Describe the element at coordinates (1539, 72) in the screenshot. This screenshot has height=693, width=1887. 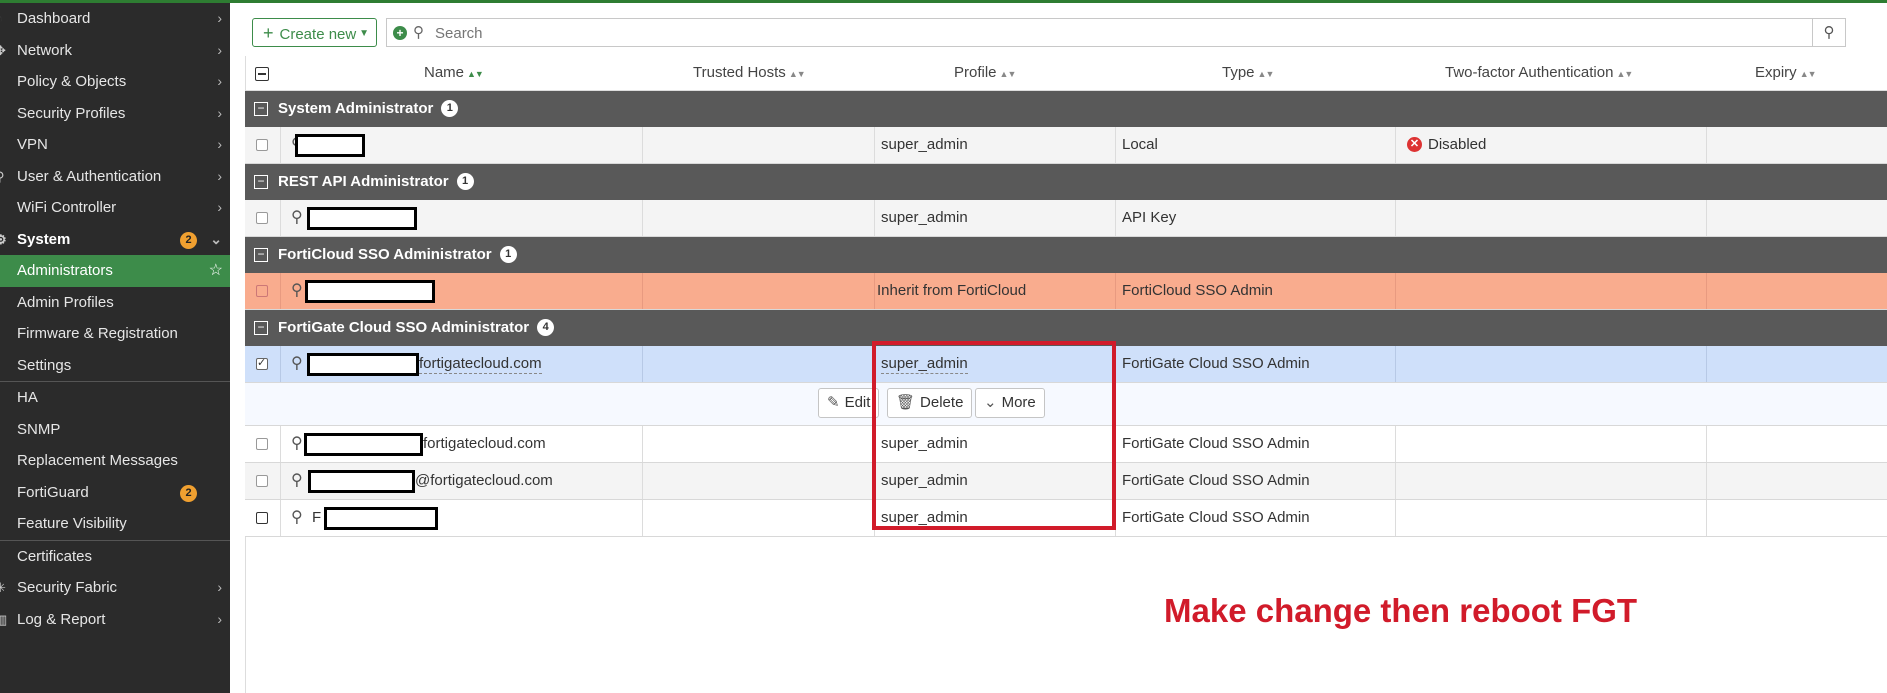
I see `column-two-factor: Two-factor Authentication ▲▼` at that location.